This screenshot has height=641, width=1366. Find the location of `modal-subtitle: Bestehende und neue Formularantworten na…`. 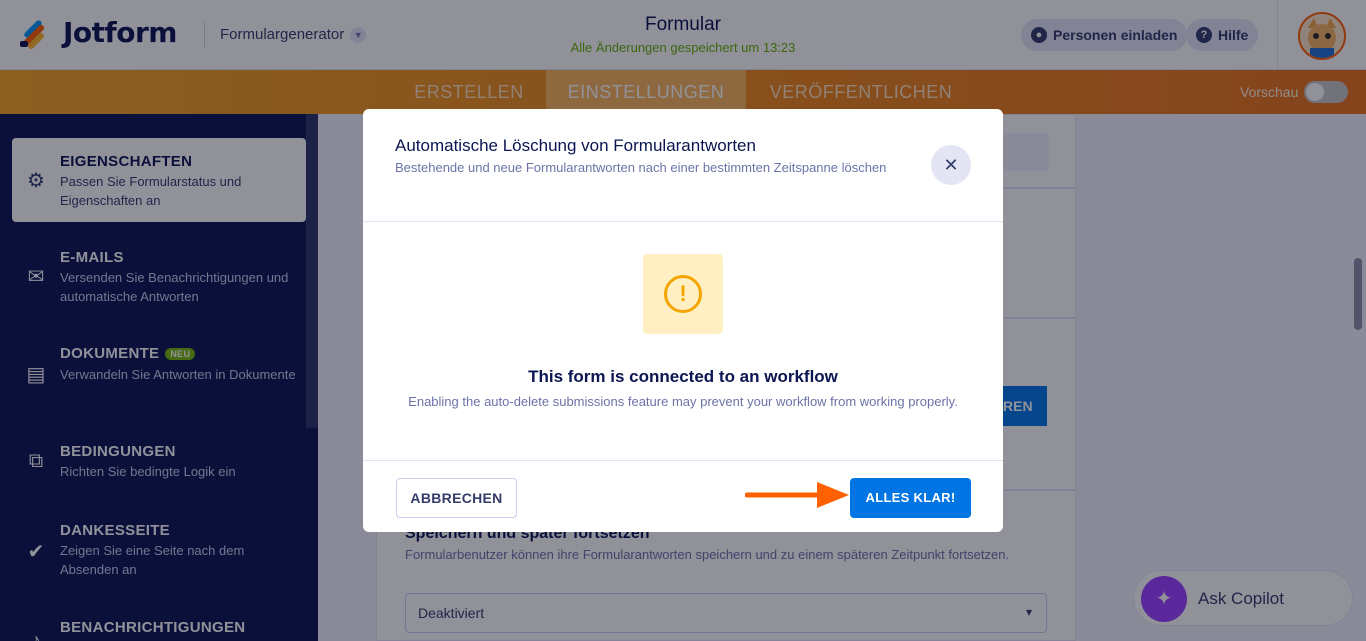

modal-subtitle: Bestehende und neue Formularantworten na… is located at coordinates (641, 167).